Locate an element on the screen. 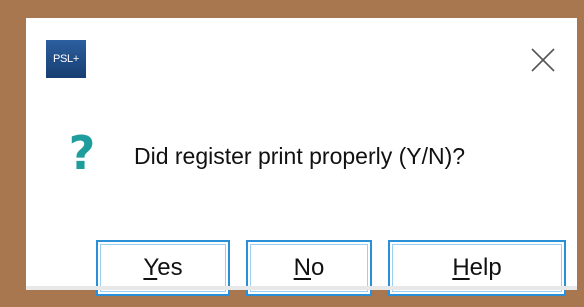 This screenshot has width=584, height=307. close-button is located at coordinates (542, 59).